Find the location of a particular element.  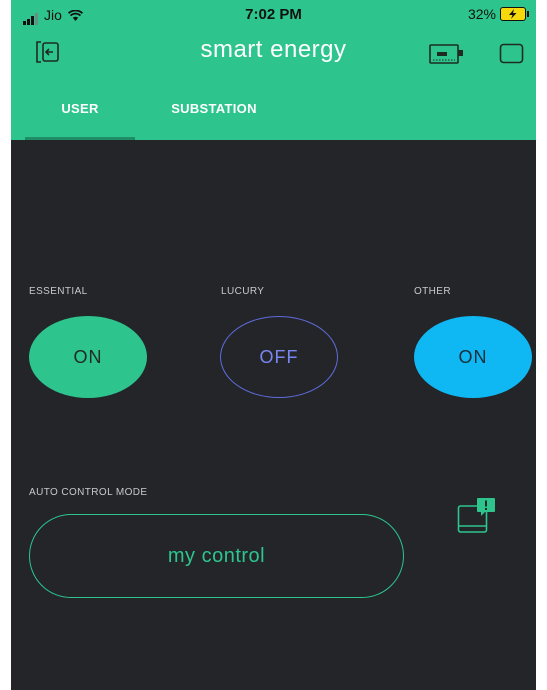

device-notification-icon is located at coordinates (479, 516).